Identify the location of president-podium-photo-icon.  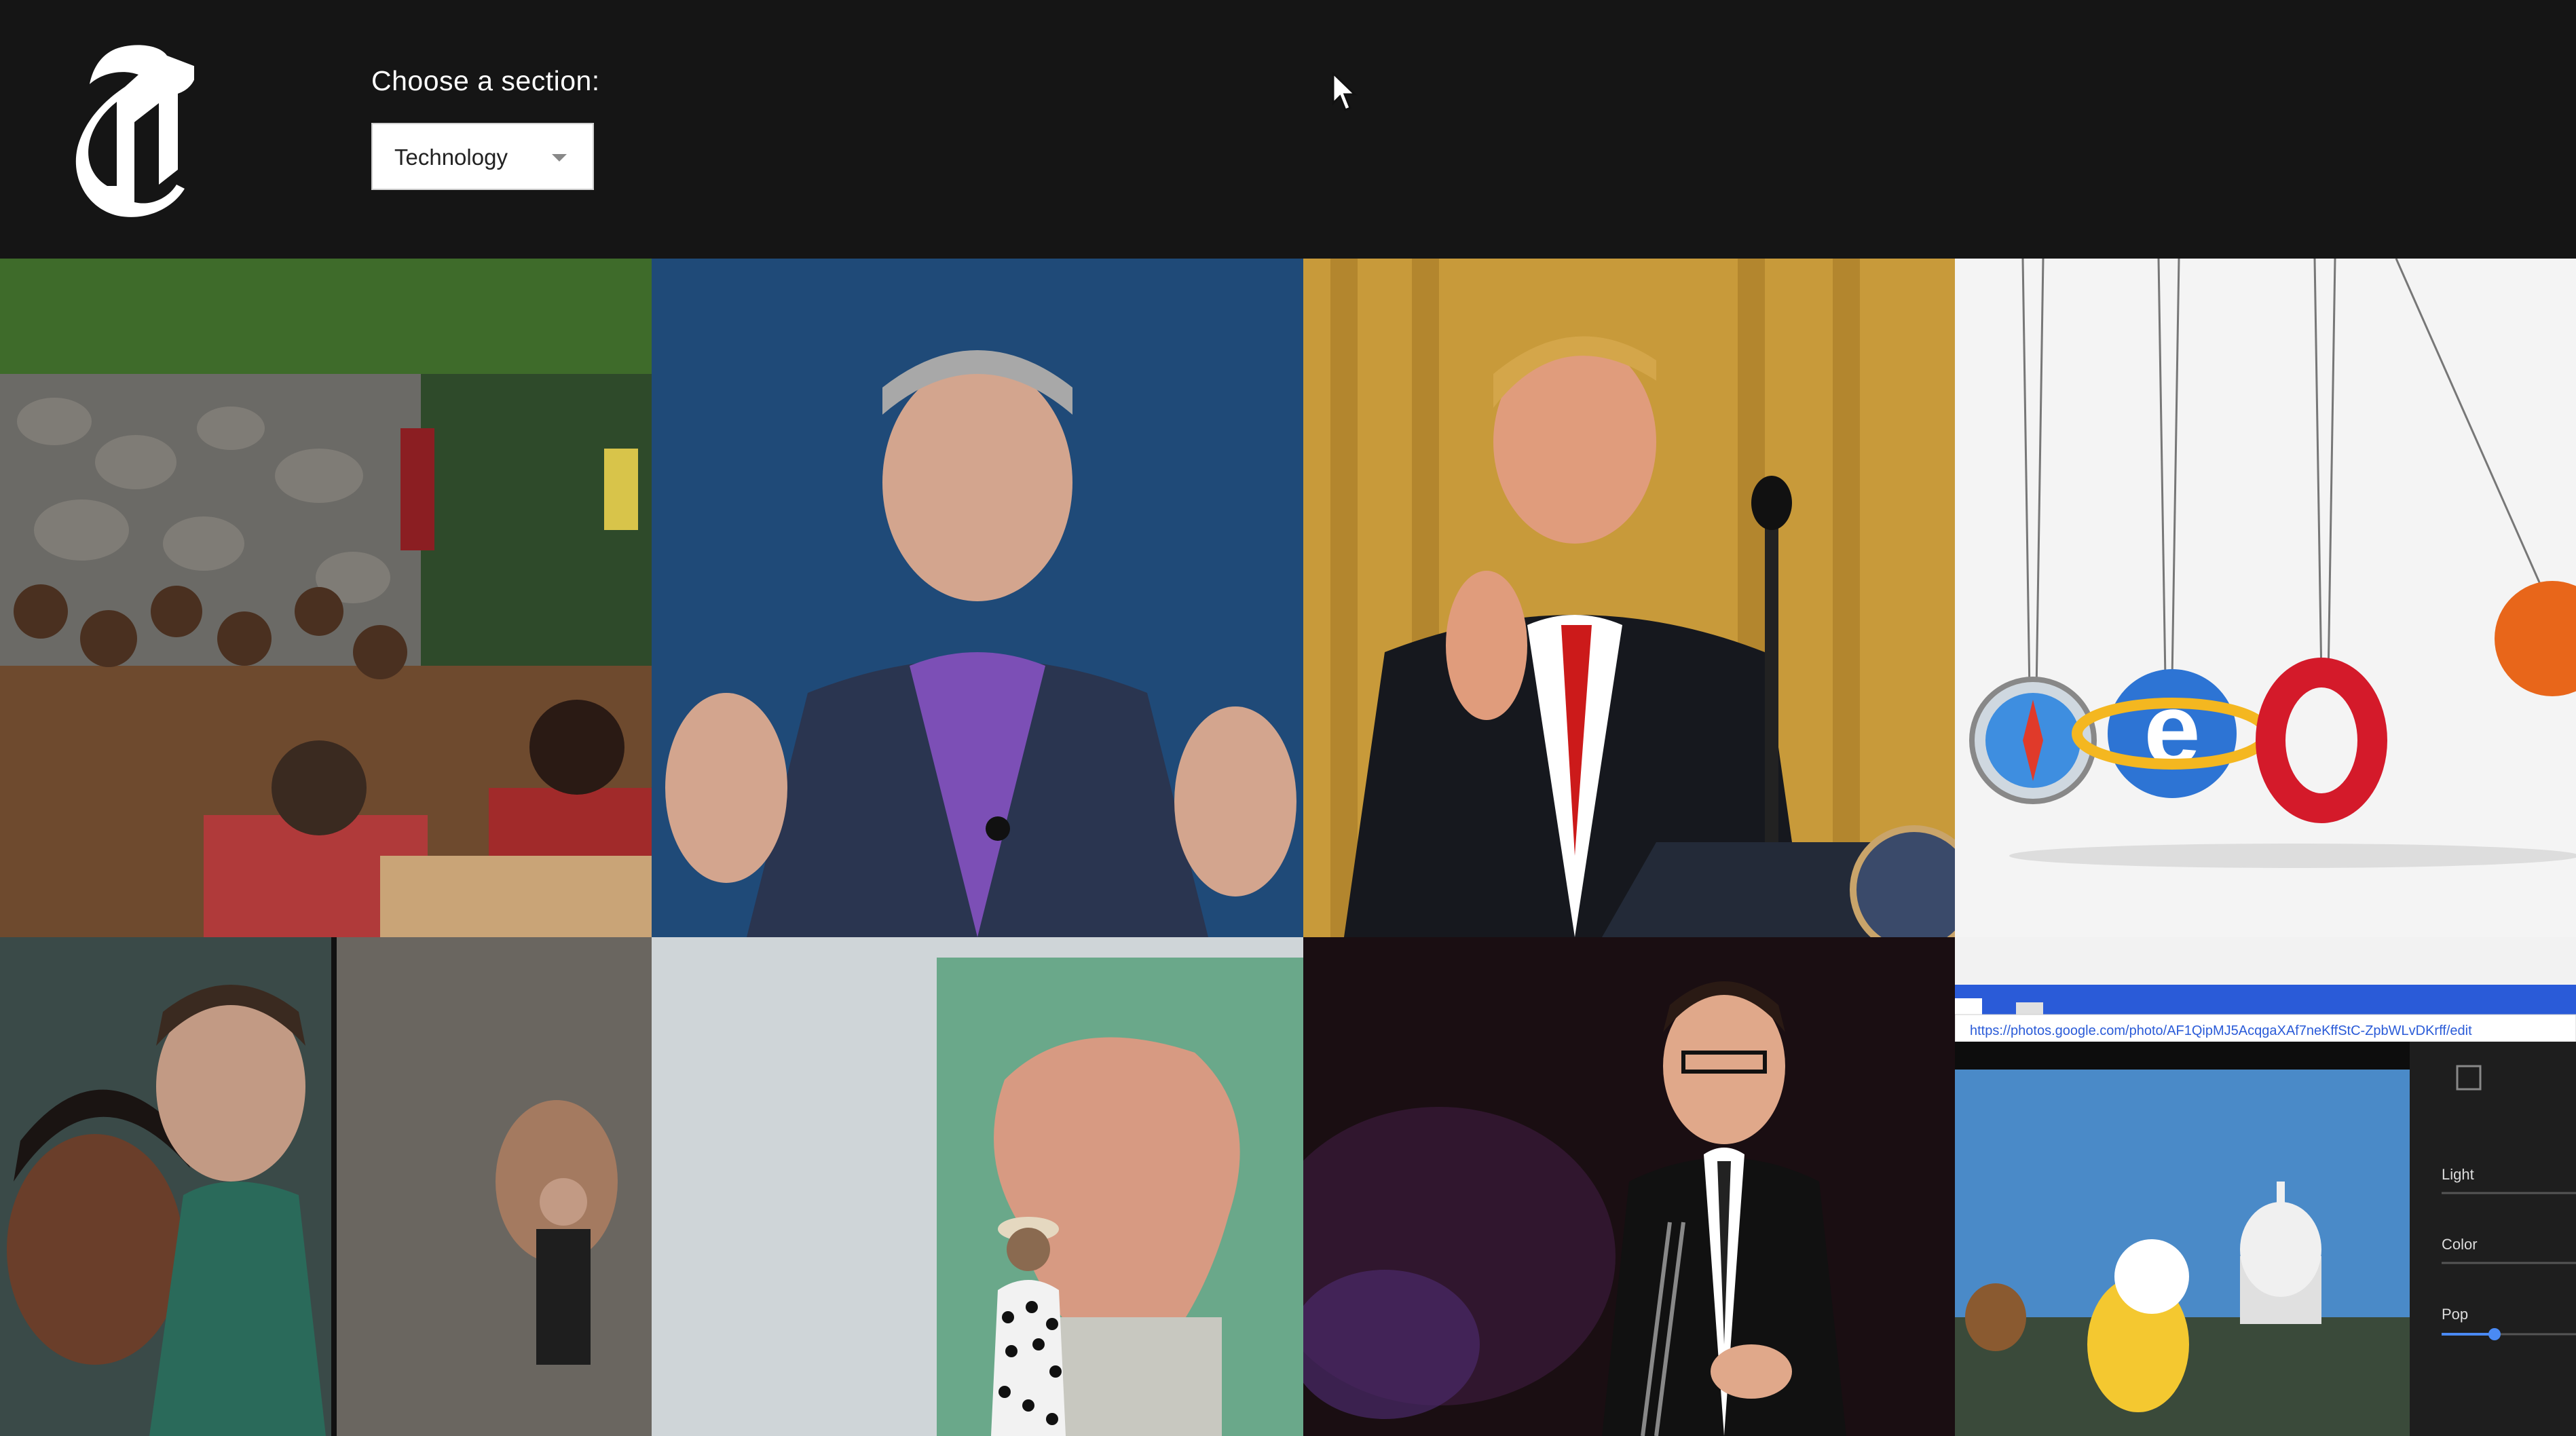
(1629, 598).